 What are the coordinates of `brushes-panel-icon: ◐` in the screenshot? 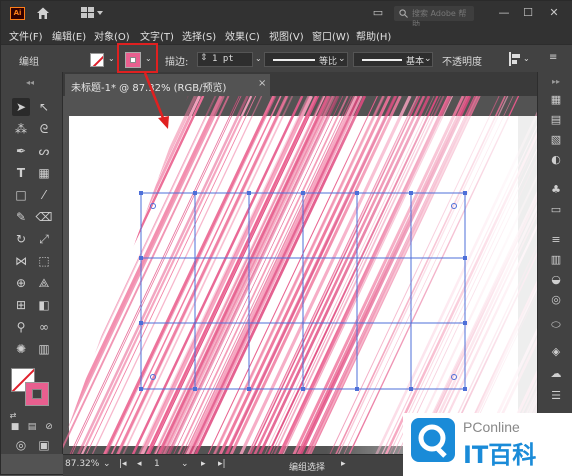 It's located at (556, 160).